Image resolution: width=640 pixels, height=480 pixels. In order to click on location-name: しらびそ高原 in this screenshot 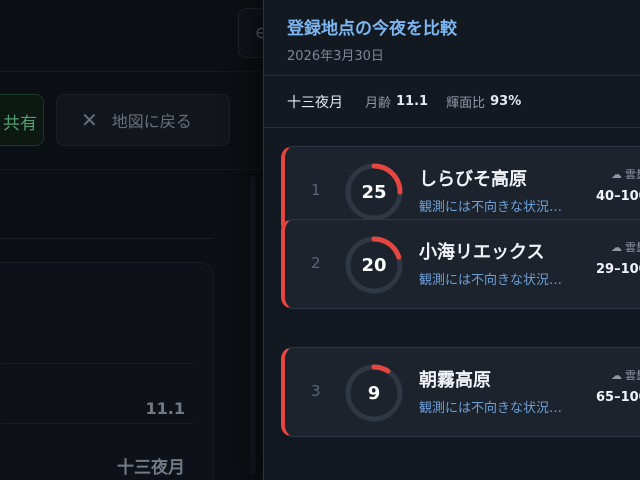, I will do `click(473, 179)`.